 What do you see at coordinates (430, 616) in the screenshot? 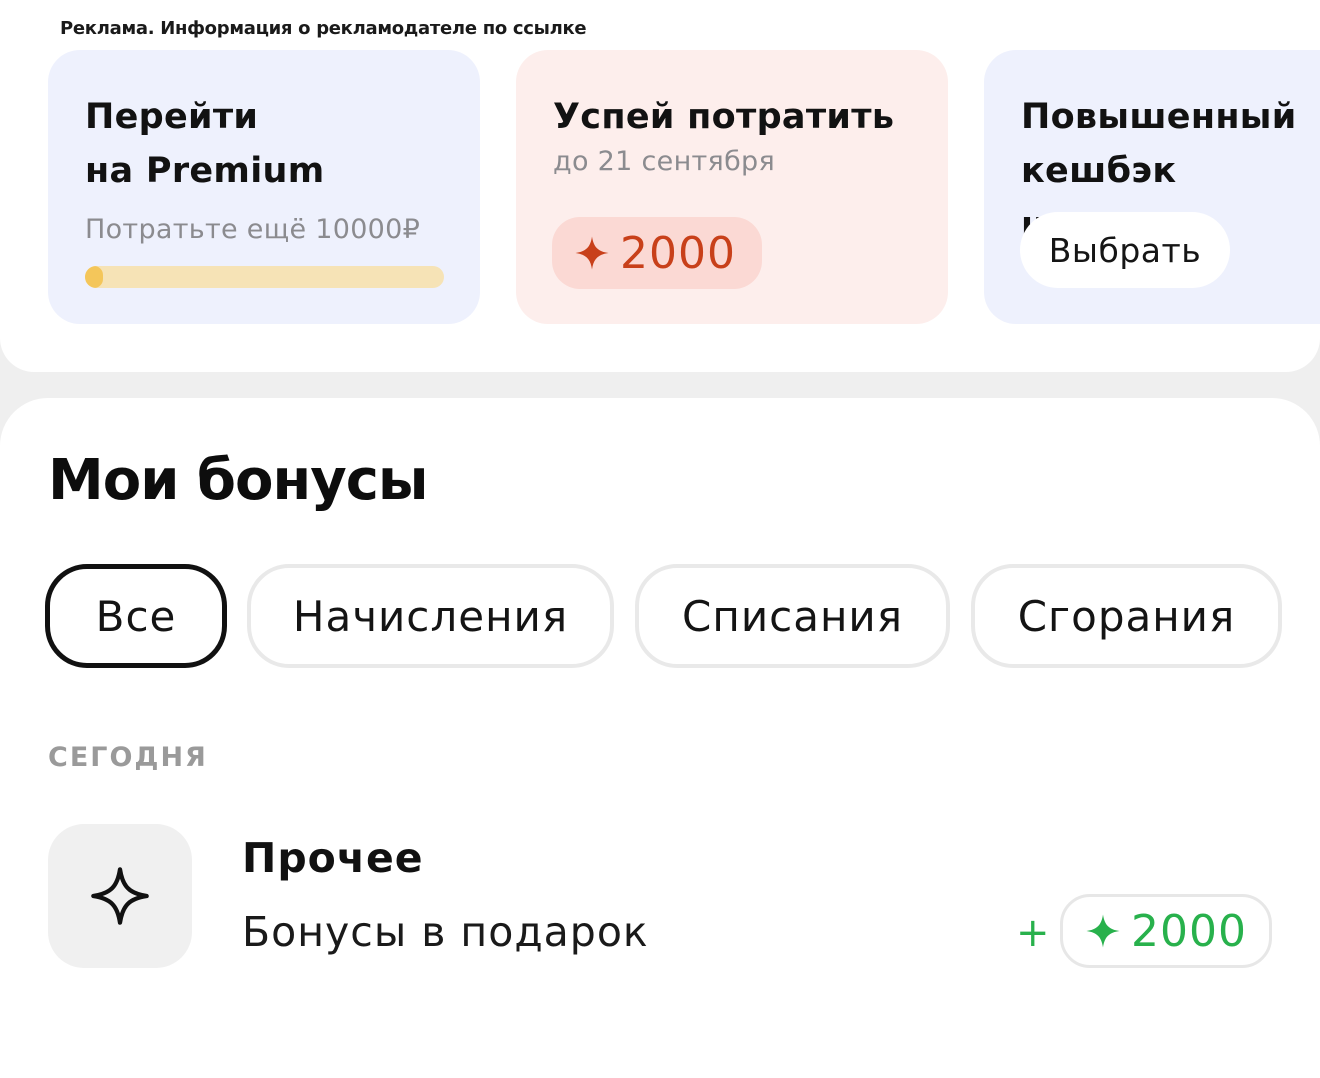
I see `filter-chip-accruals: Начисления` at bounding box center [430, 616].